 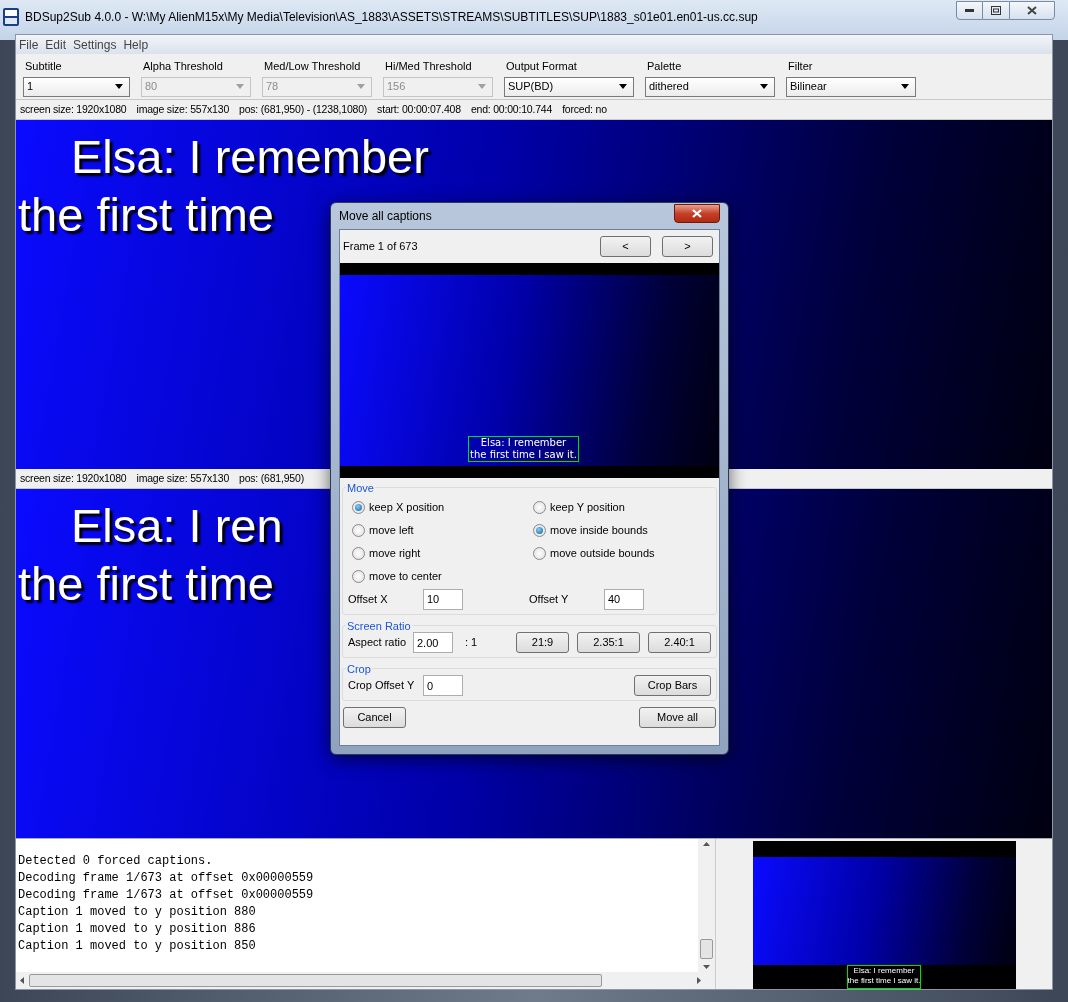 What do you see at coordinates (398, 507) in the screenshot?
I see `radio-option: keep X position` at bounding box center [398, 507].